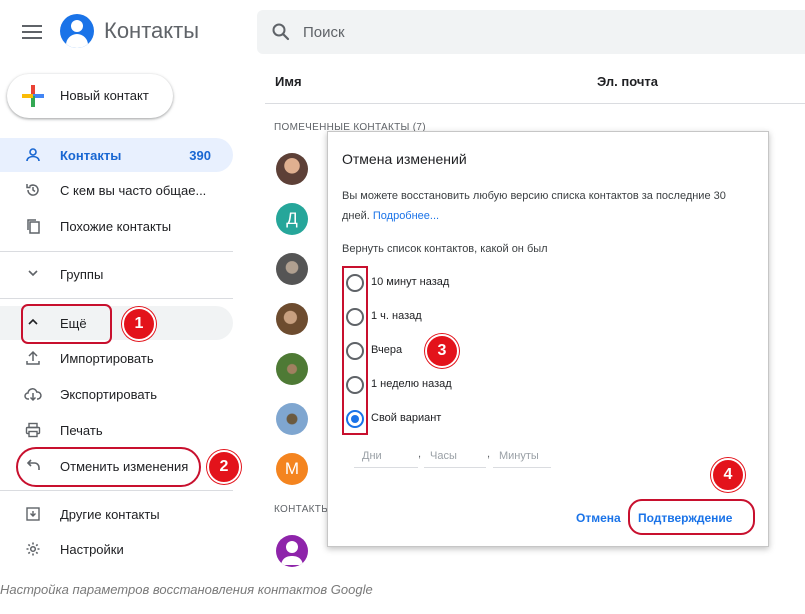 Image resolution: width=805 pixels, height=614 pixels. What do you see at coordinates (33, 274) in the screenshot?
I see `chevron-down-icon` at bounding box center [33, 274].